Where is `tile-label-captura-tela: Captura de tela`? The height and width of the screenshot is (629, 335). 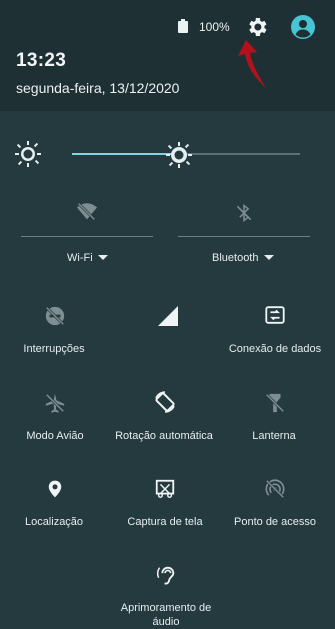
tile-label-captura-tela: Captura de tela is located at coordinates (165, 522).